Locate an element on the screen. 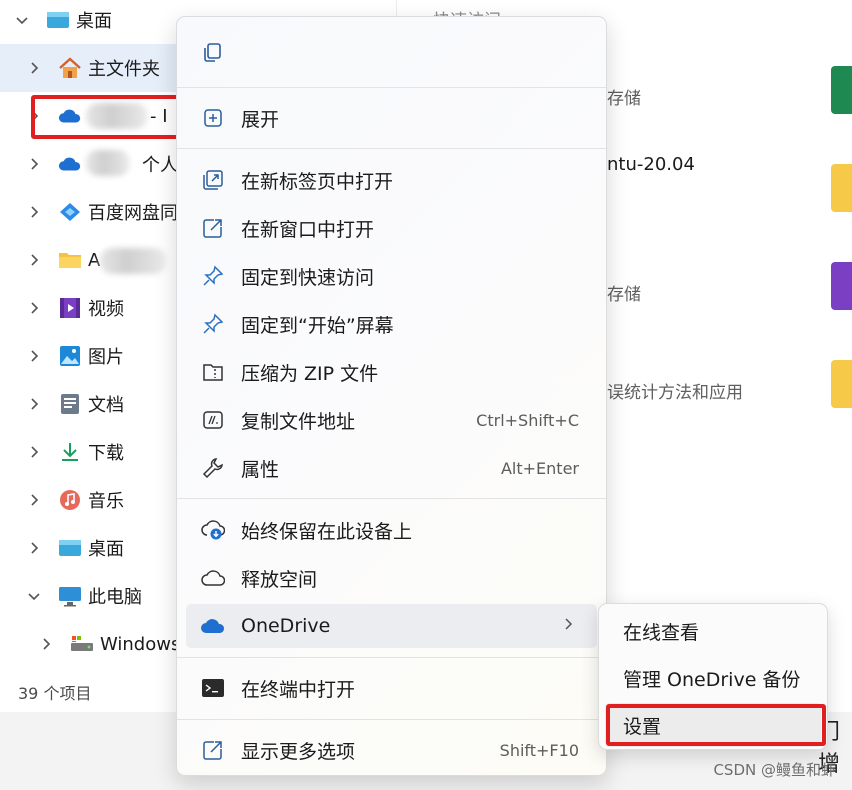  blurred-folder-name is located at coordinates (133, 261).